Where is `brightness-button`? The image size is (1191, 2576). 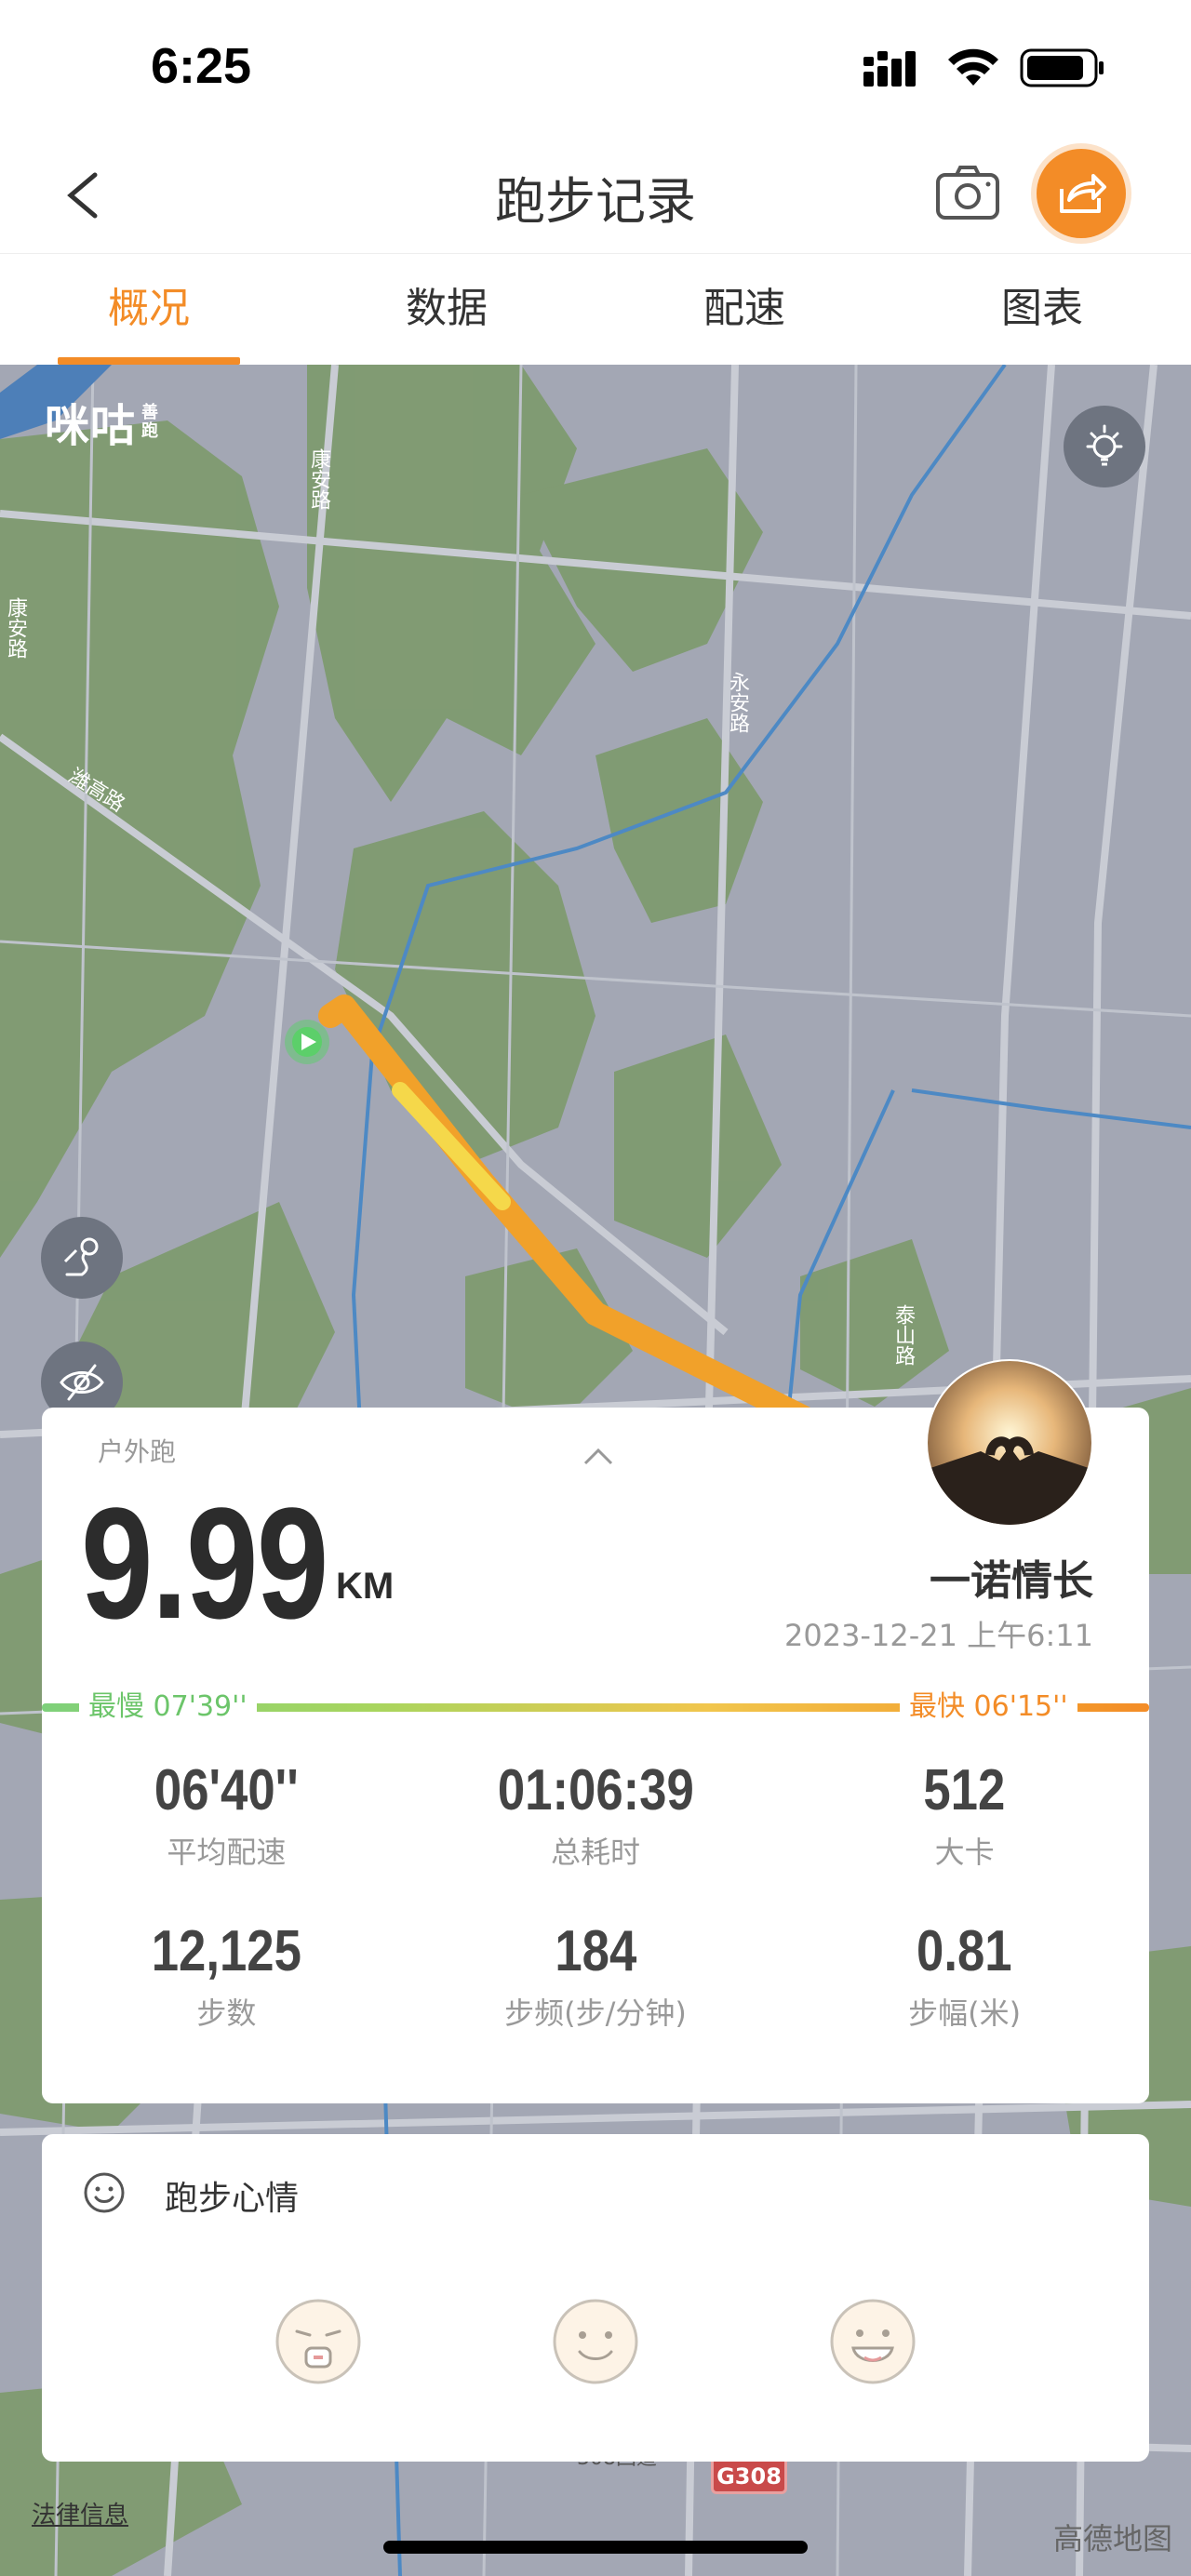
brightness-button is located at coordinates (1104, 446).